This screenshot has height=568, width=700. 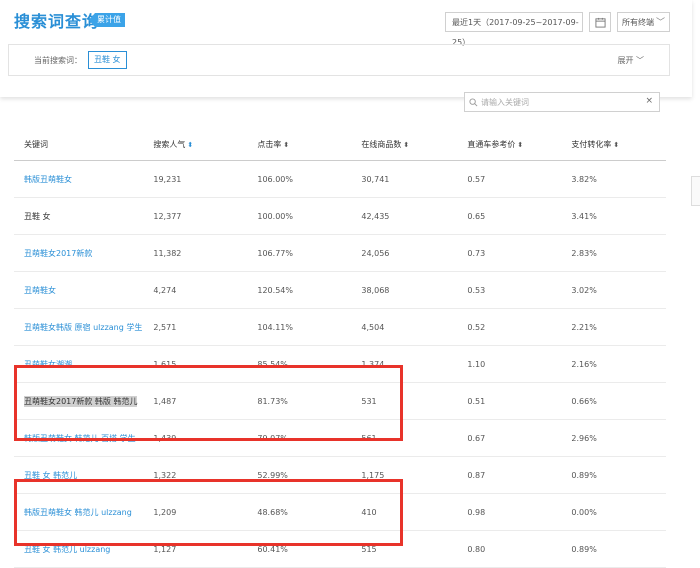 I want to click on keyword-text: 韩版丑萌鞋女, so click(x=48, y=179).